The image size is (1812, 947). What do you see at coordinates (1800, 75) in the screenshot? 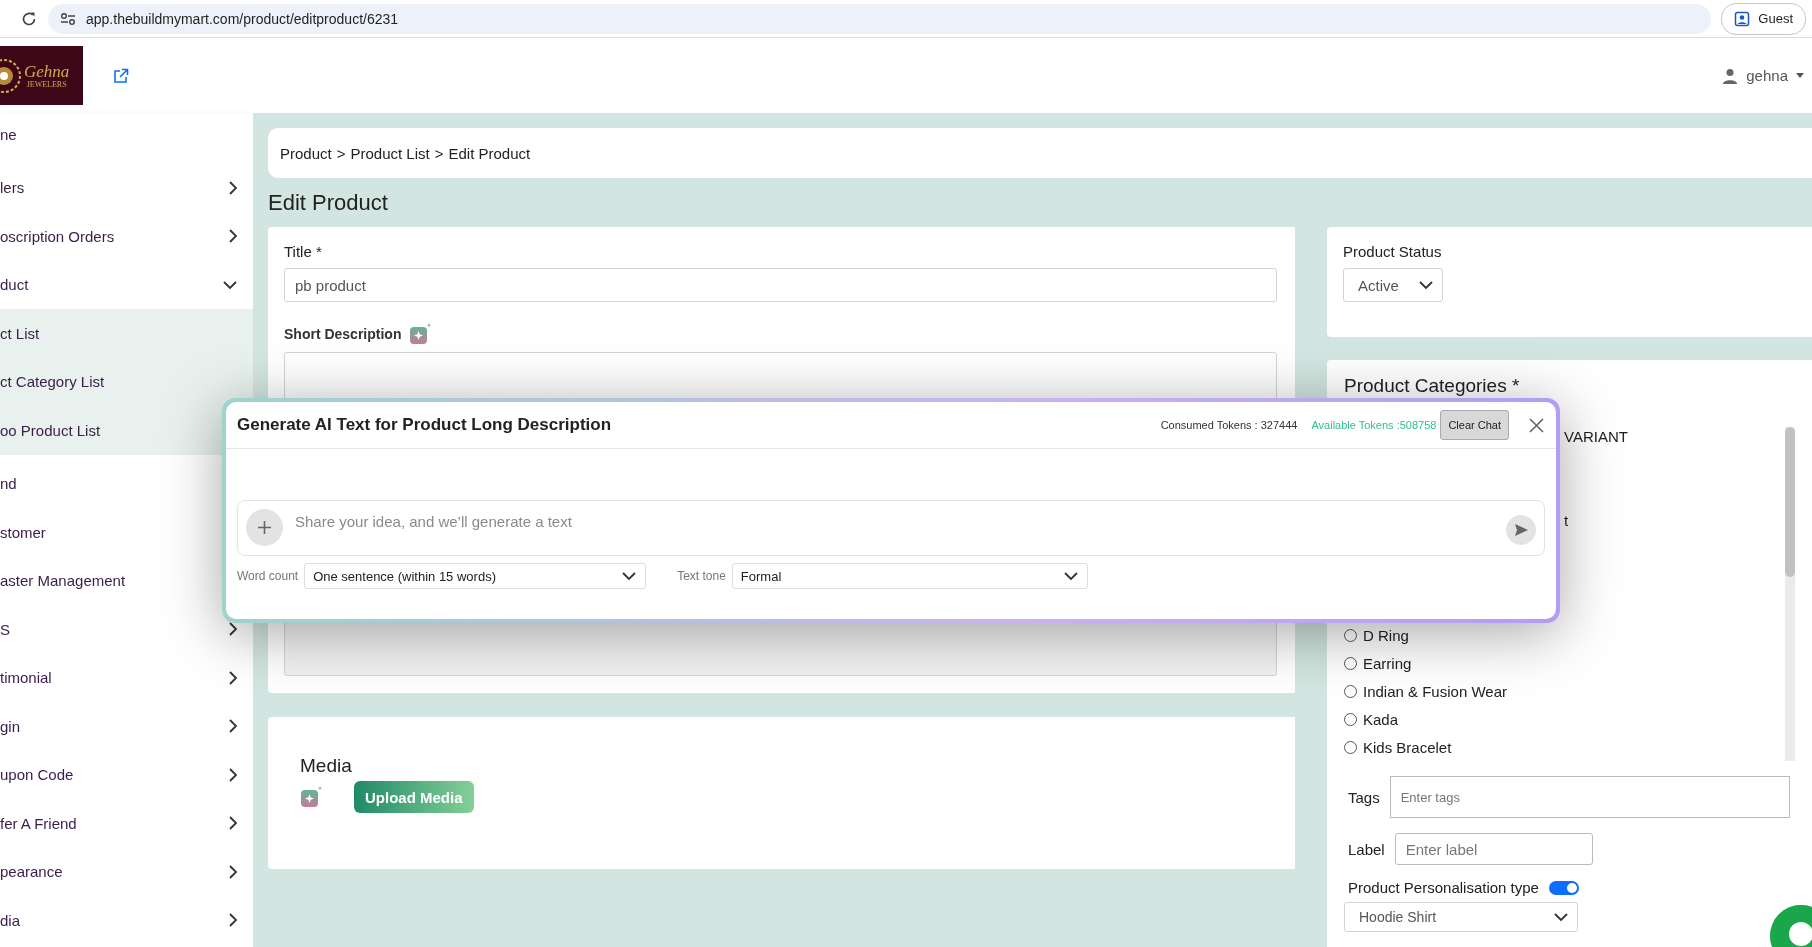
I see `caret-down-icon` at bounding box center [1800, 75].